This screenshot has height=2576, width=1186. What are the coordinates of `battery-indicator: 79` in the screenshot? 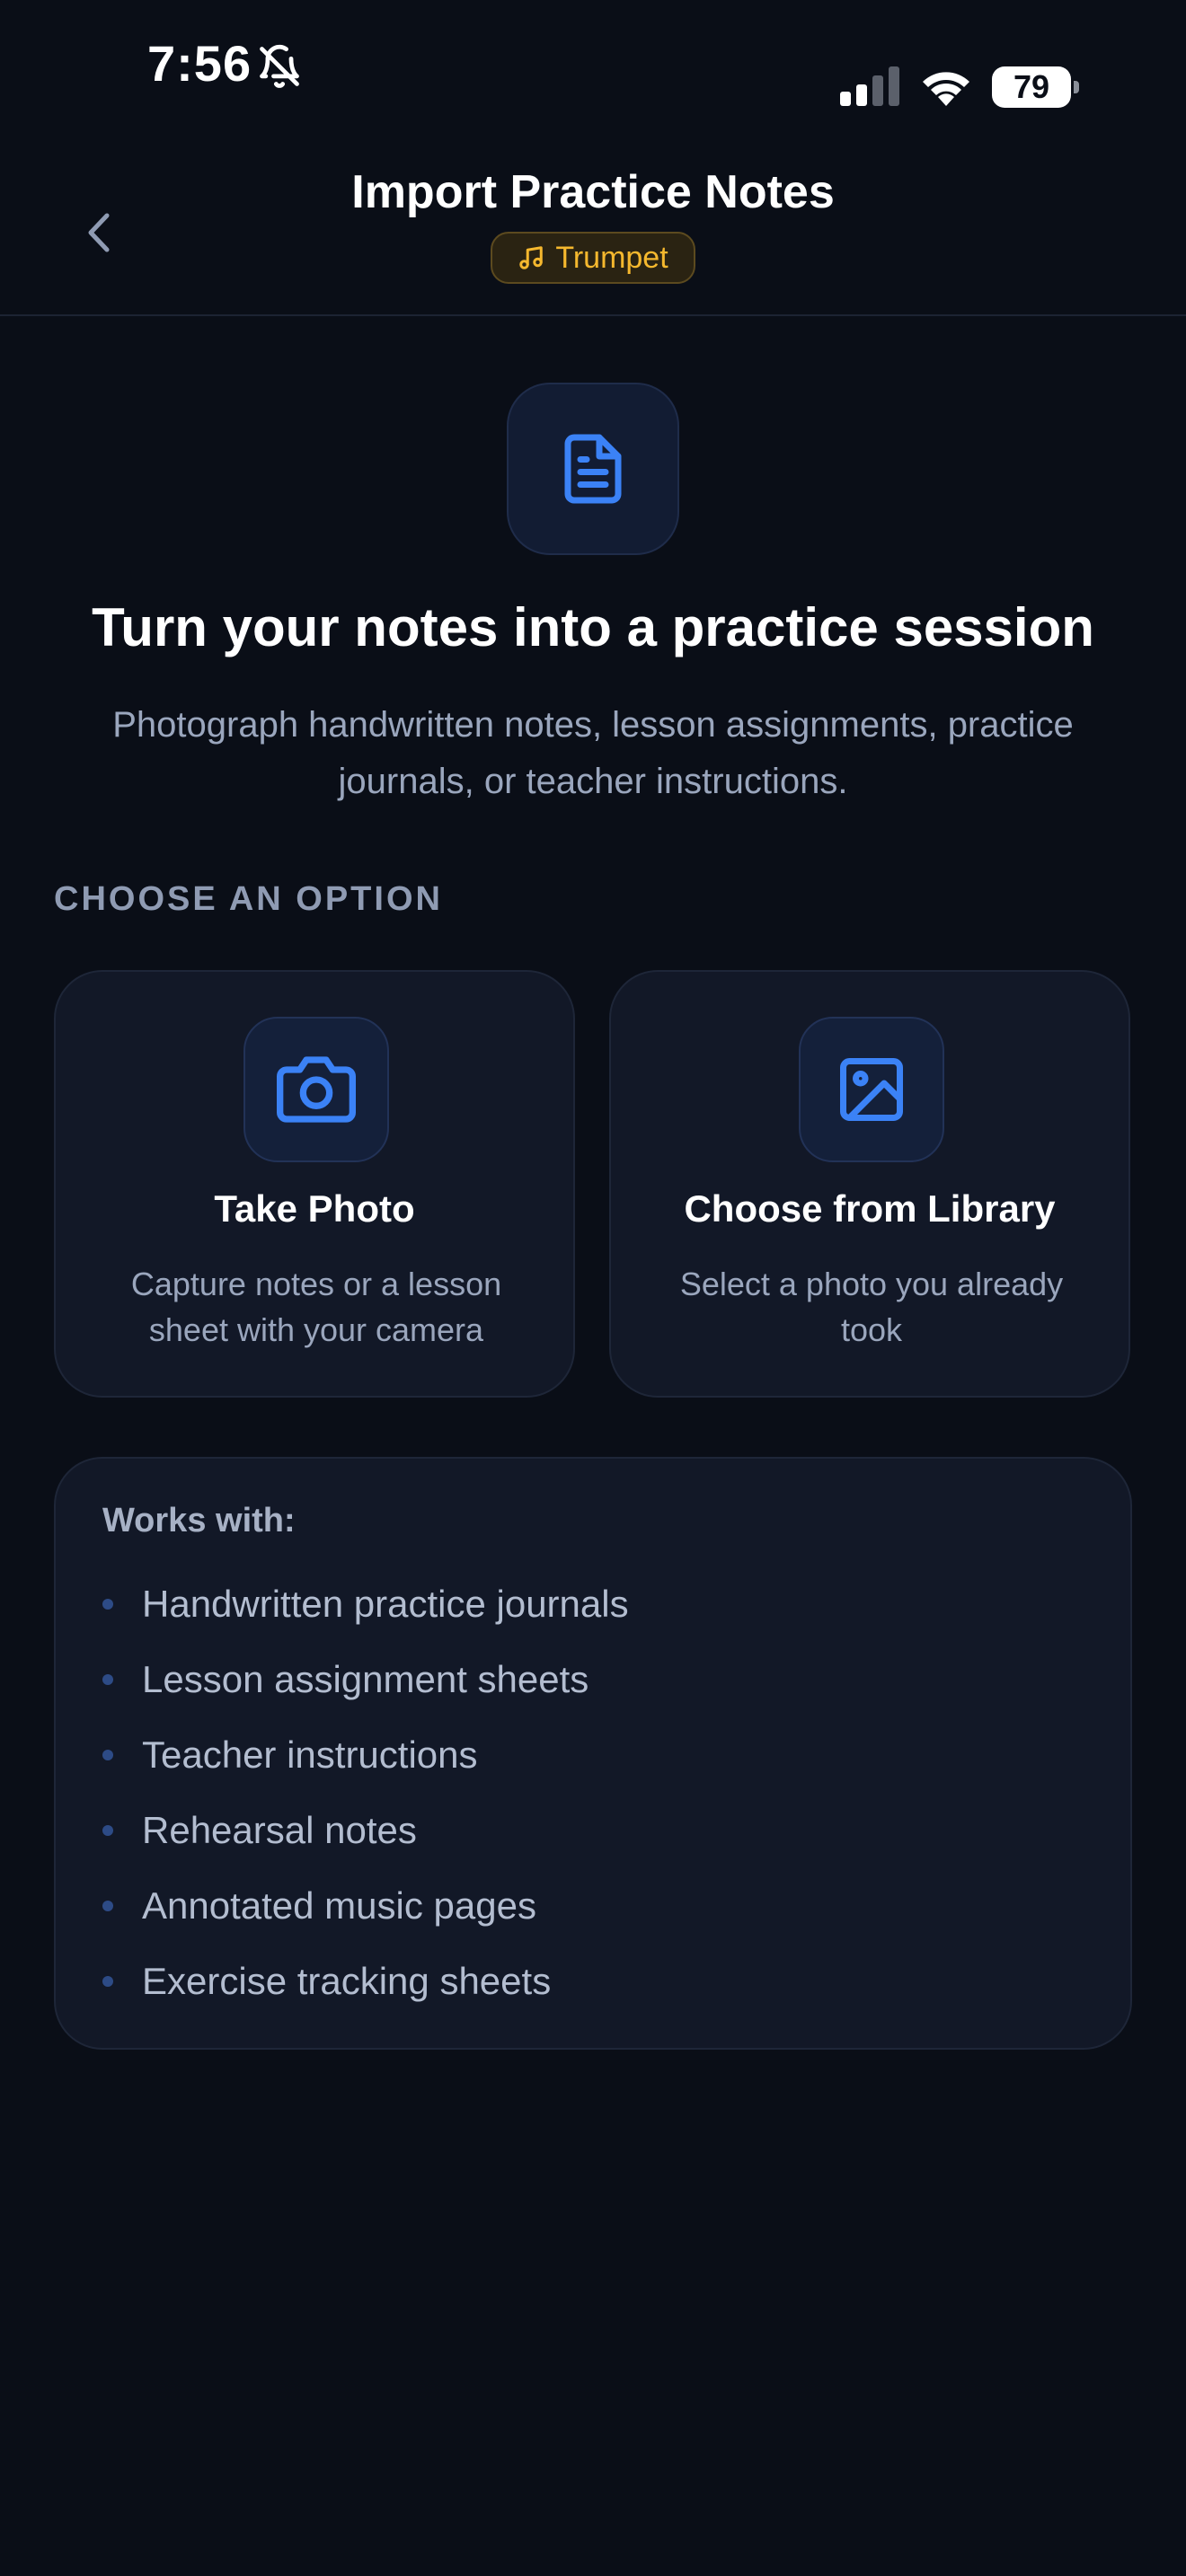 It's located at (1035, 87).